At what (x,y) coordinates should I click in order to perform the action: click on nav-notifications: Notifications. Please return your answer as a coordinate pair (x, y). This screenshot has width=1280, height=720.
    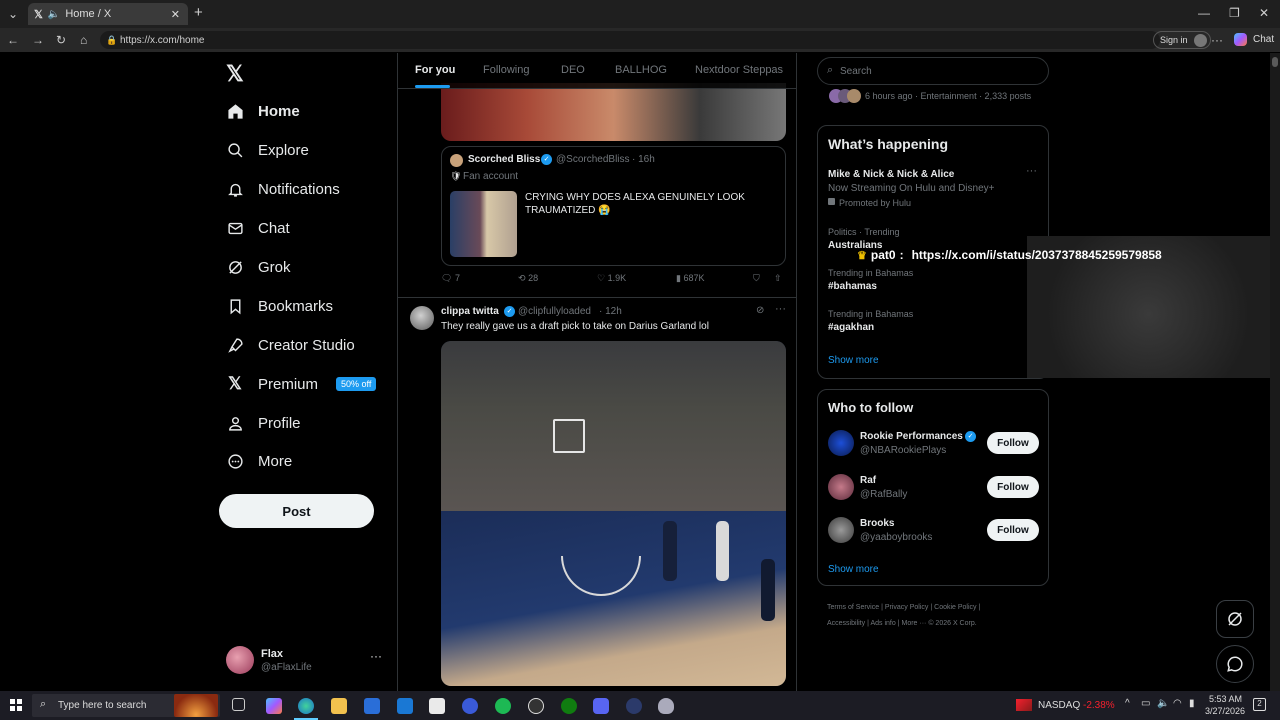
    Looking at the image, I should click on (283, 189).